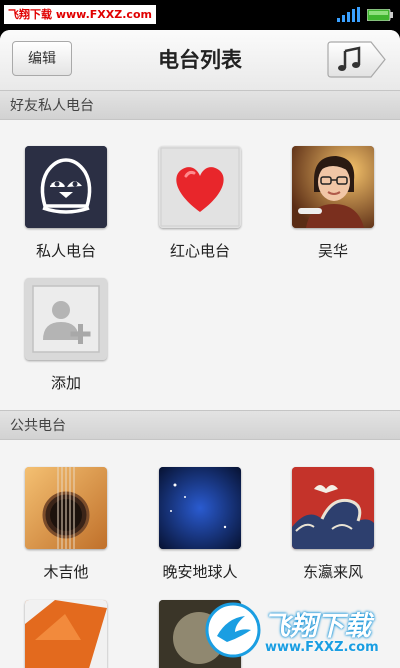 The image size is (400, 668). I want to click on watermark-bottom: 飞翔下载 www.FXXZ.com, so click(300, 631).